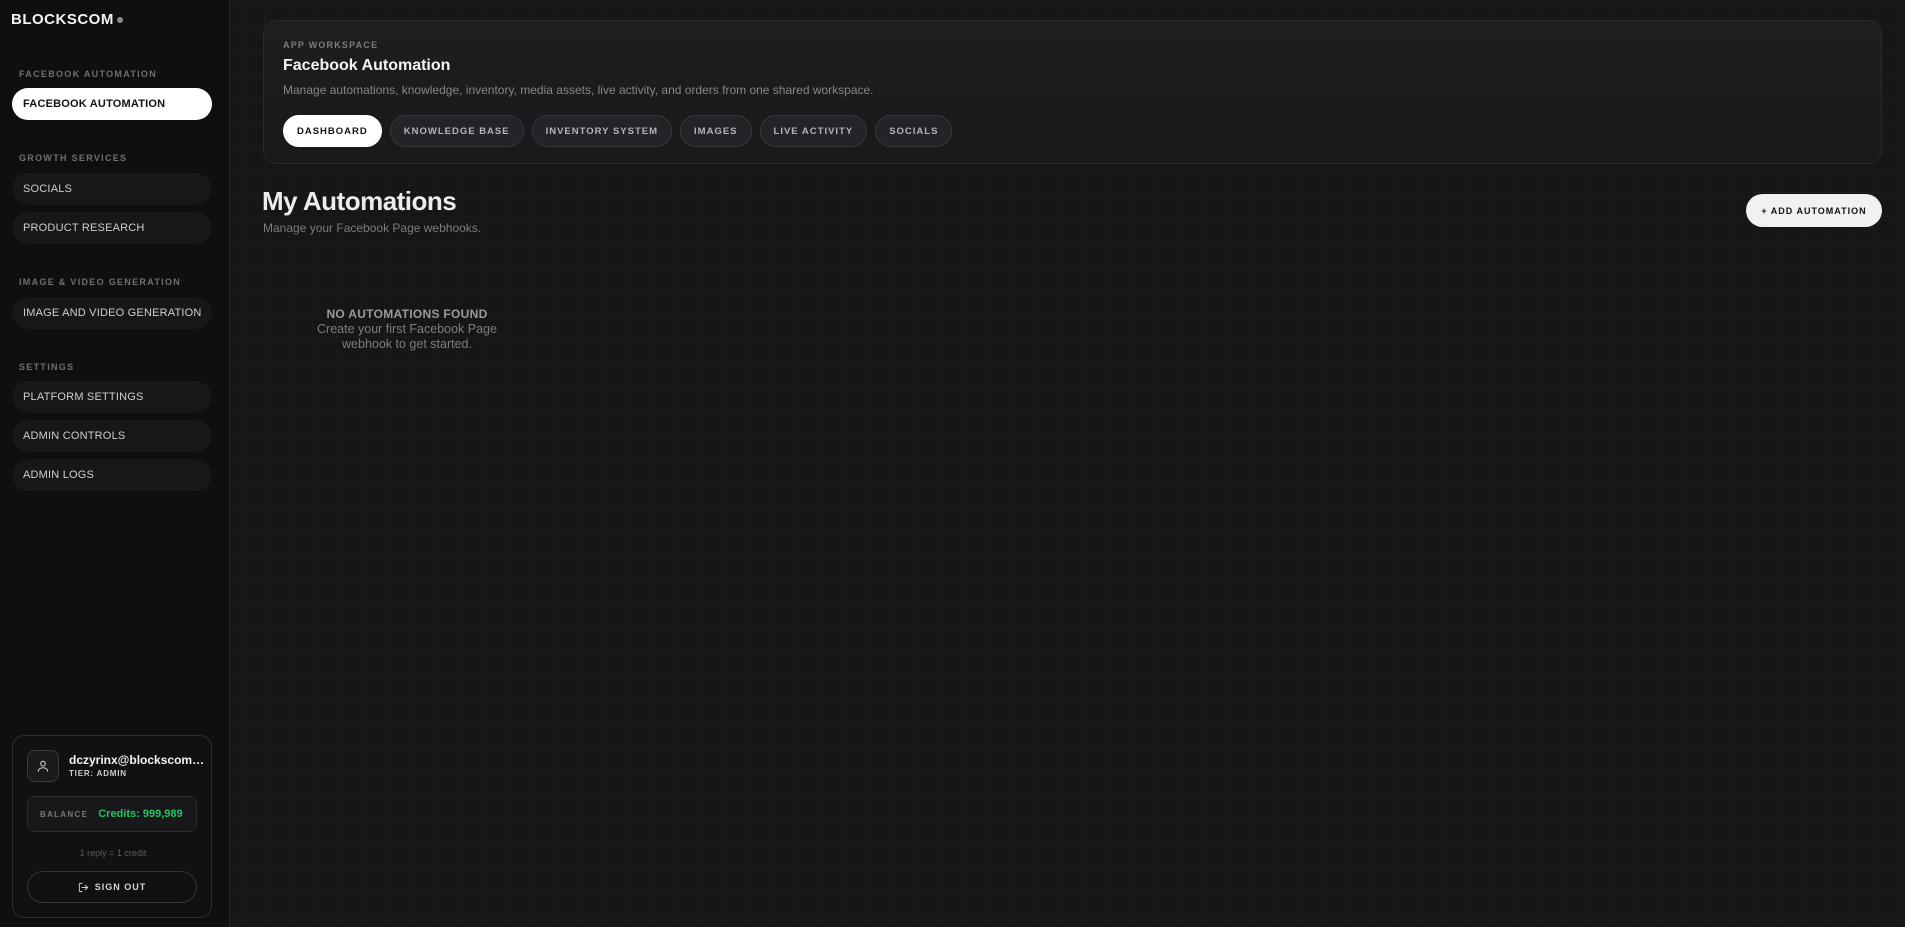  What do you see at coordinates (64, 814) in the screenshot?
I see `balance-label: BALANCE` at bounding box center [64, 814].